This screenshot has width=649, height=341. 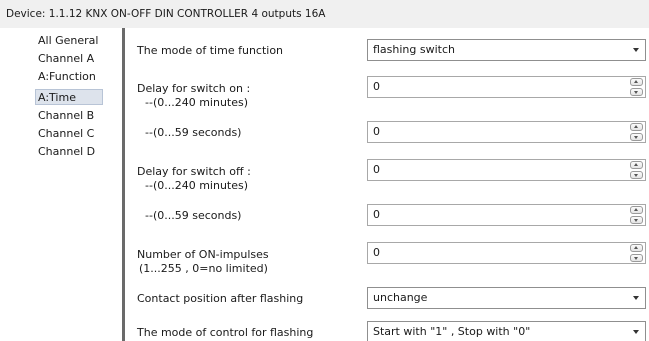 I want to click on delay-on-minutes-input: 0, so click(x=506, y=87).